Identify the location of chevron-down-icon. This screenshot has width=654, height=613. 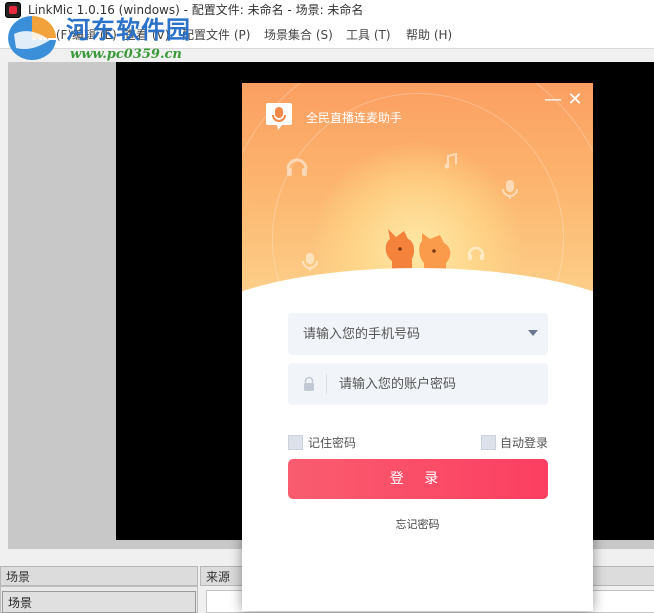
(533, 333).